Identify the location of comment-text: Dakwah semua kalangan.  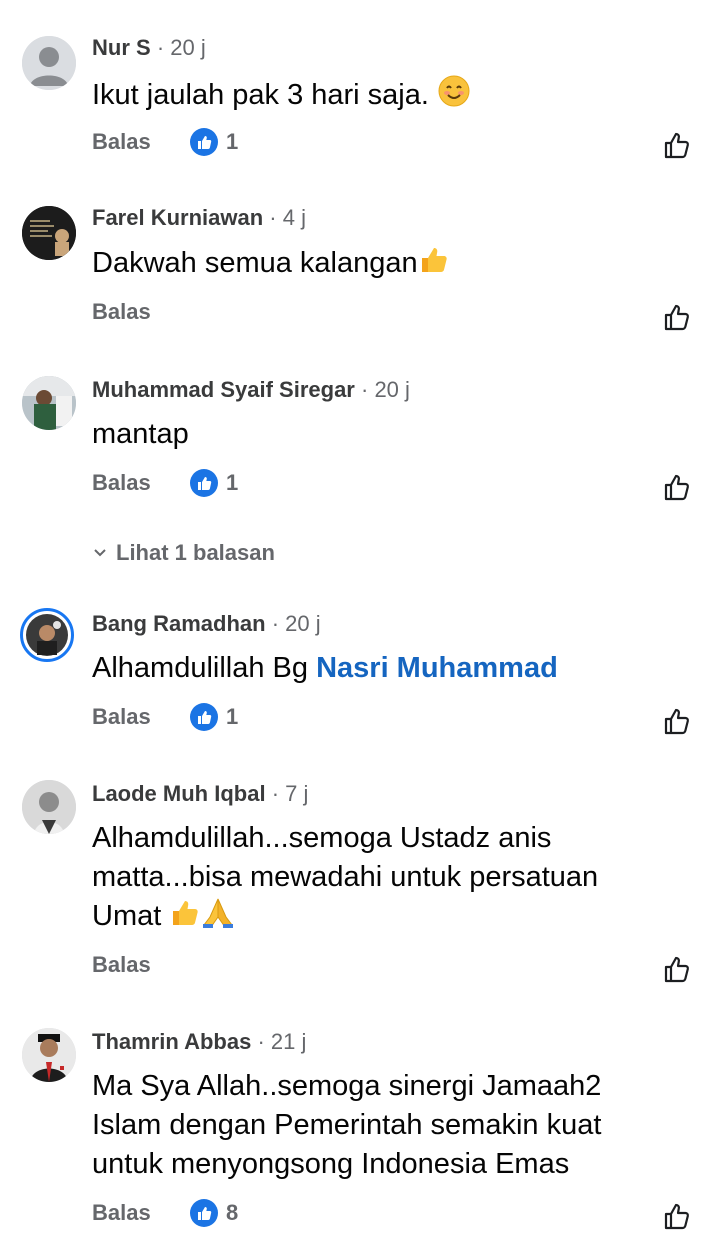
(387, 265).